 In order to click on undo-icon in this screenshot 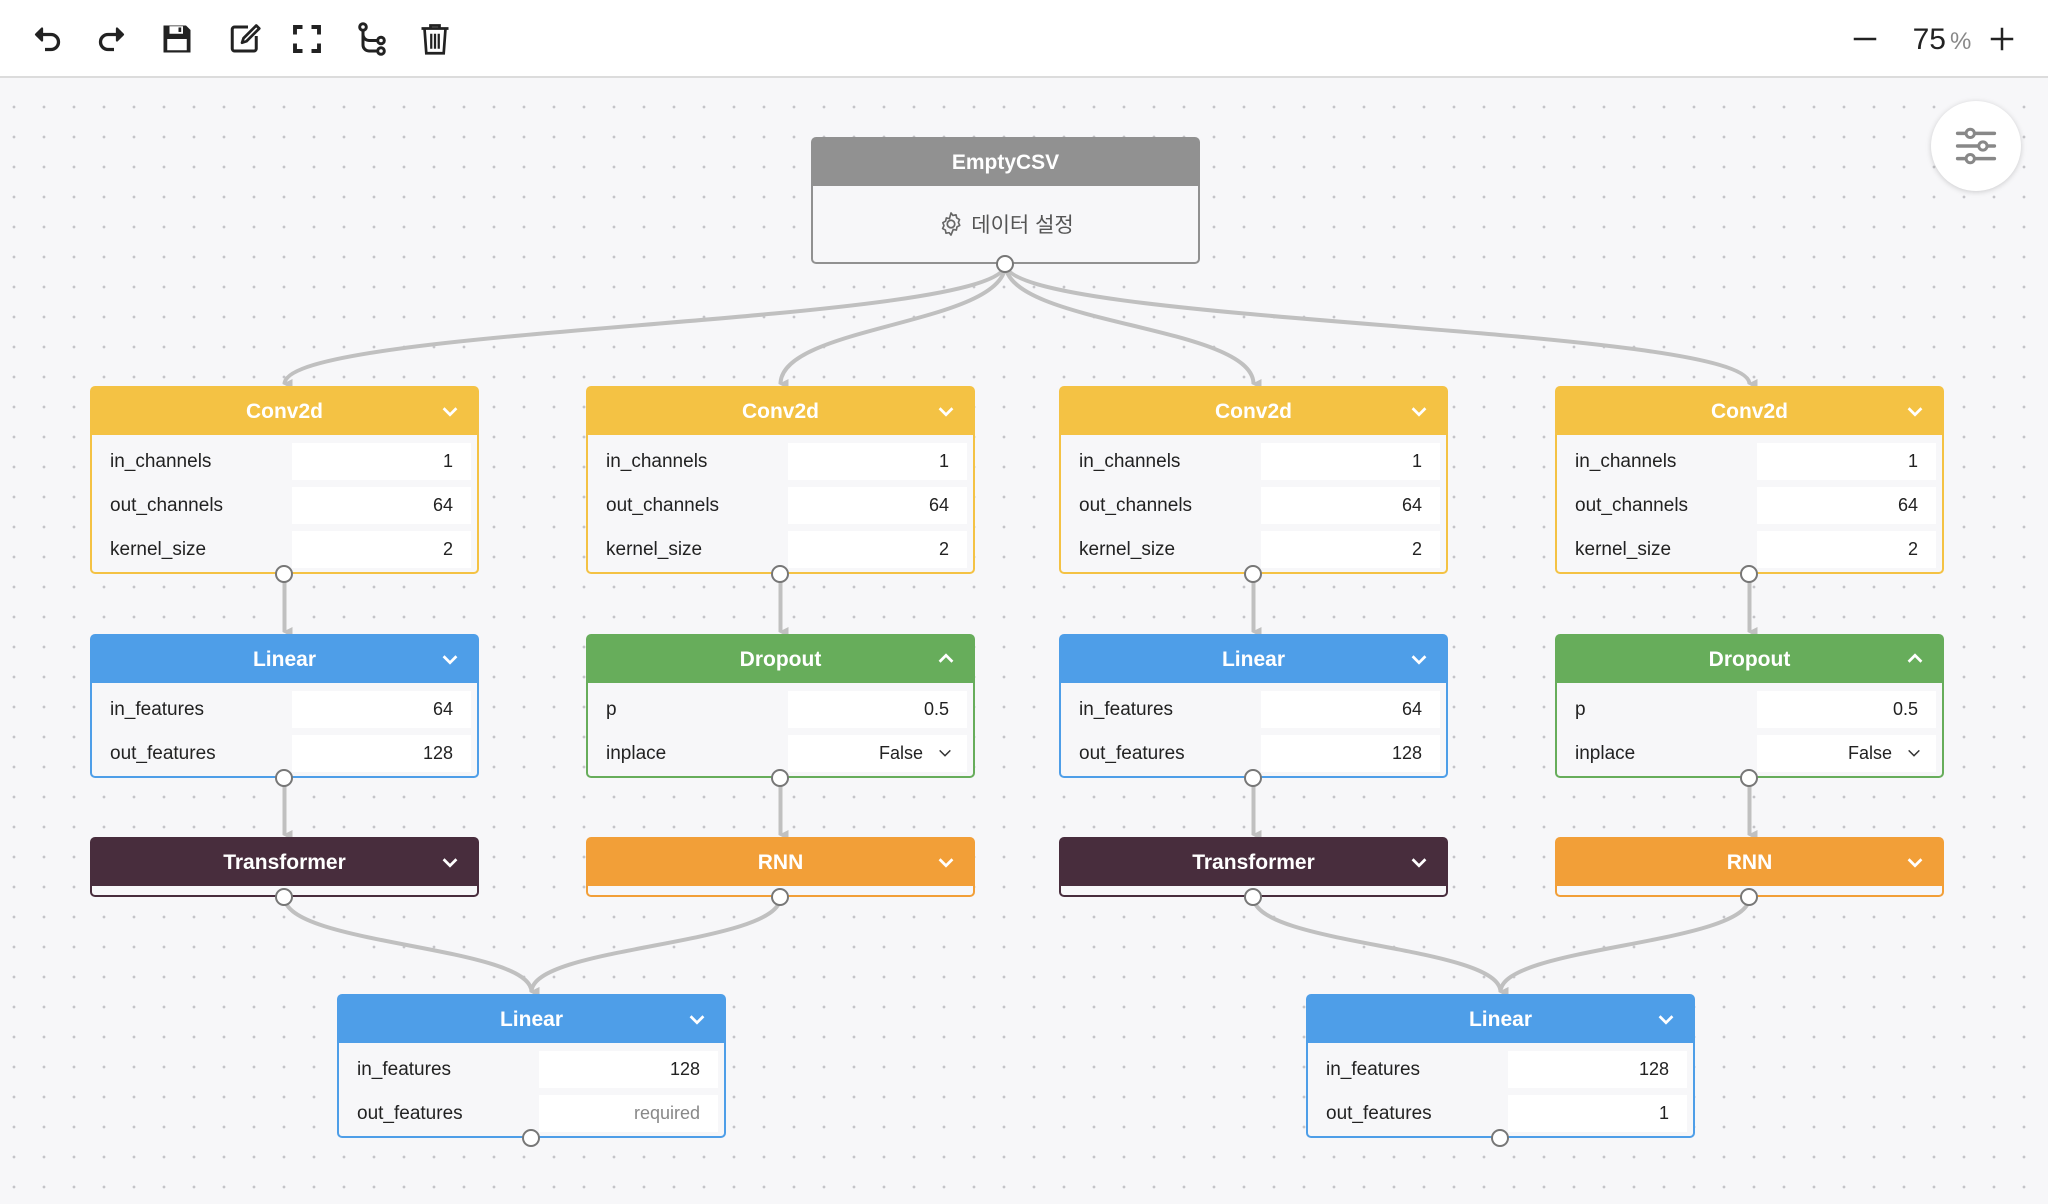, I will do `click(48, 39)`.